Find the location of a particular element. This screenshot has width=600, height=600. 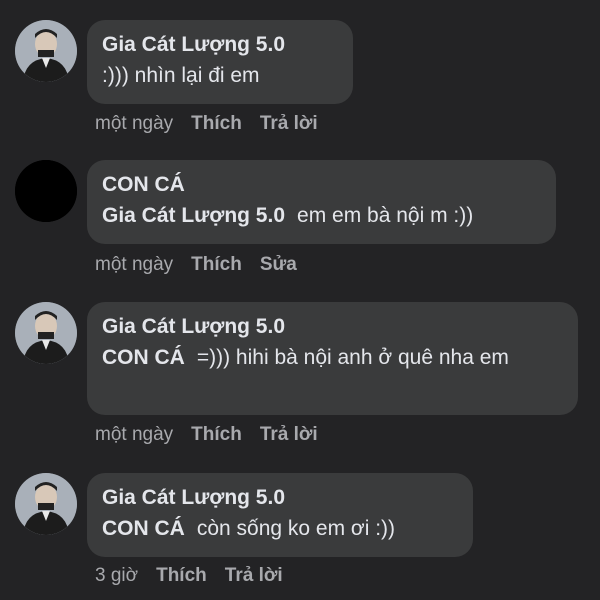

comment-text-content: còn sống ko em ơi :)) is located at coordinates (296, 528).